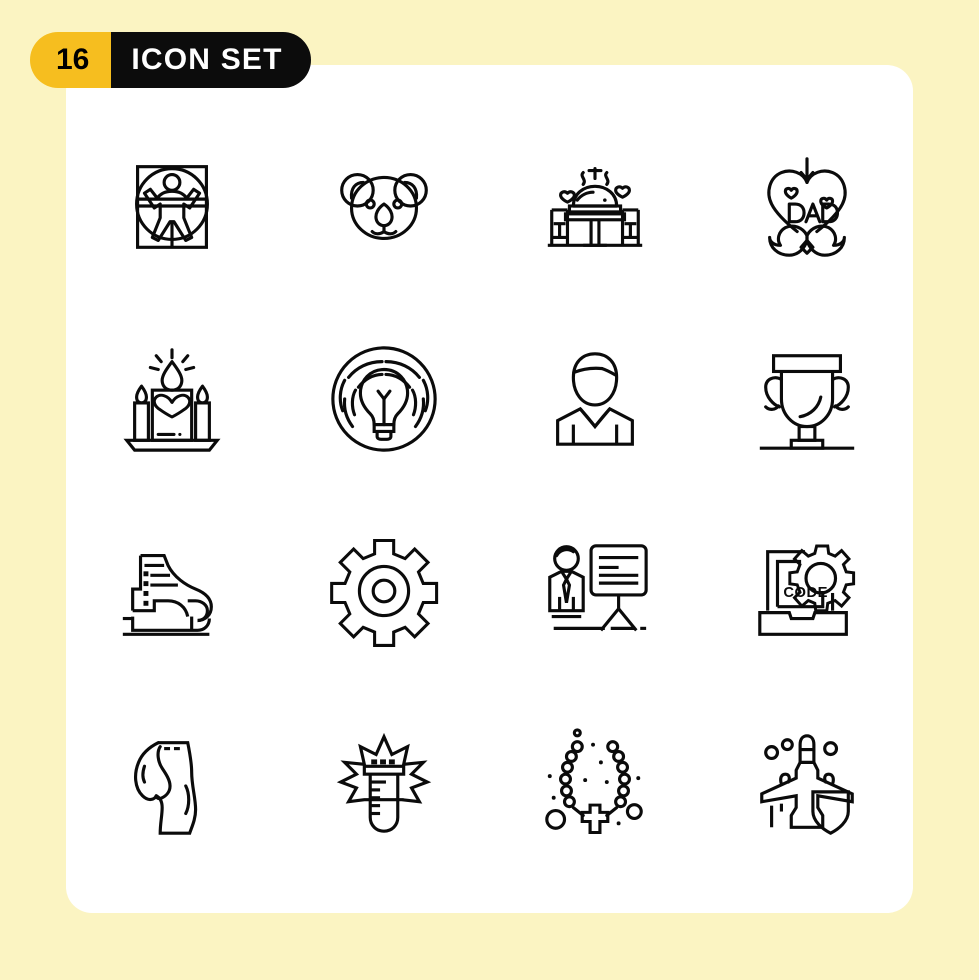  Describe the element at coordinates (594, 781) in the screenshot. I see `rosary-cross-icon` at that location.